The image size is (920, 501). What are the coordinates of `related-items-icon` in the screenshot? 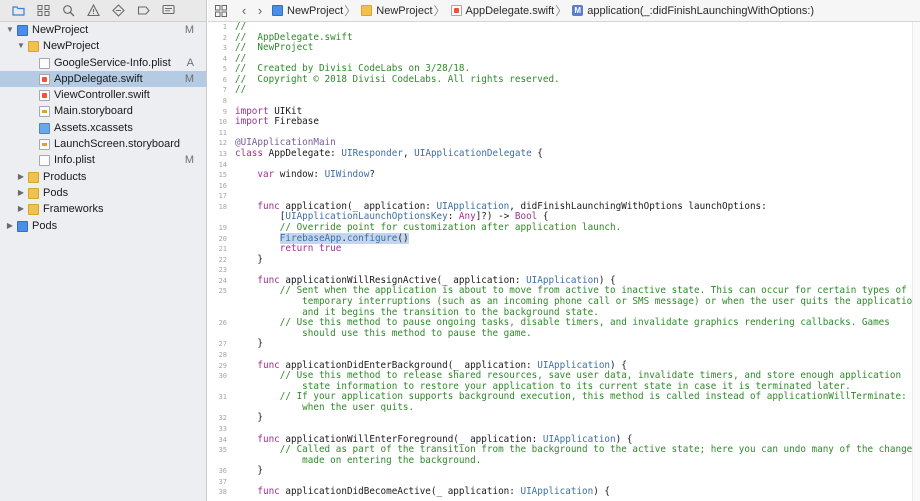 It's located at (221, 11).